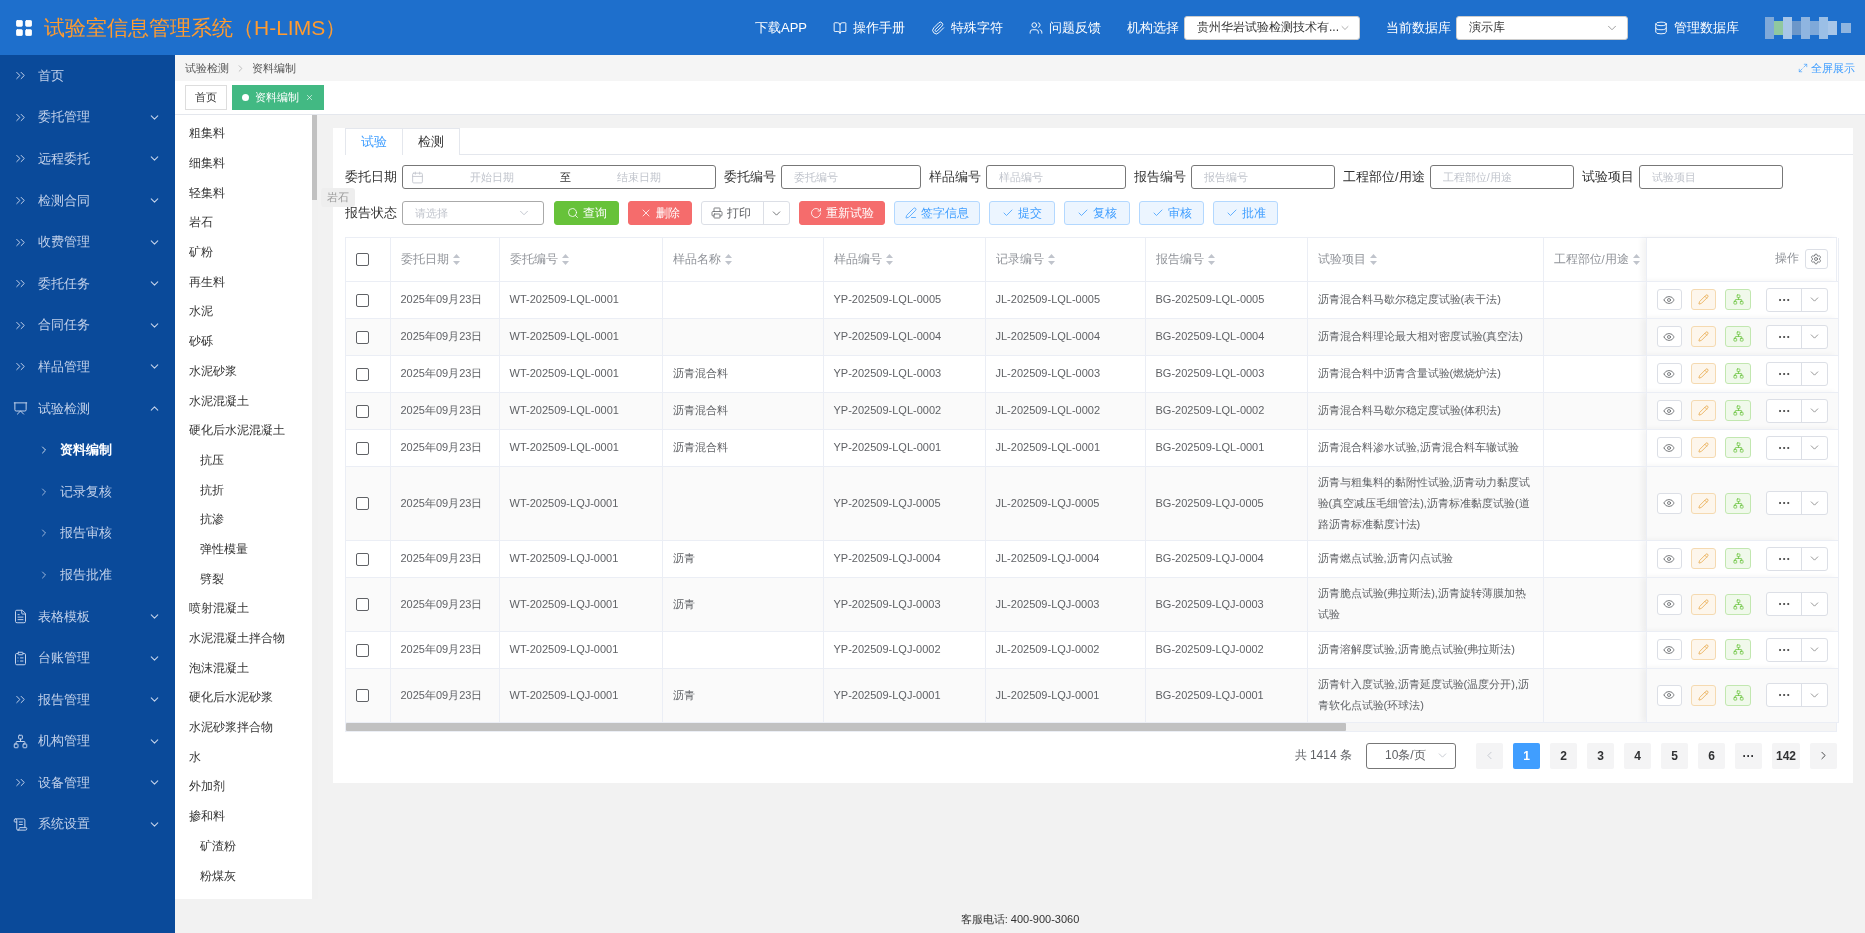 This screenshot has width=1865, height=933. Describe the element at coordinates (243, 371) in the screenshot. I see `tree-item: 水泥砂浆` at that location.